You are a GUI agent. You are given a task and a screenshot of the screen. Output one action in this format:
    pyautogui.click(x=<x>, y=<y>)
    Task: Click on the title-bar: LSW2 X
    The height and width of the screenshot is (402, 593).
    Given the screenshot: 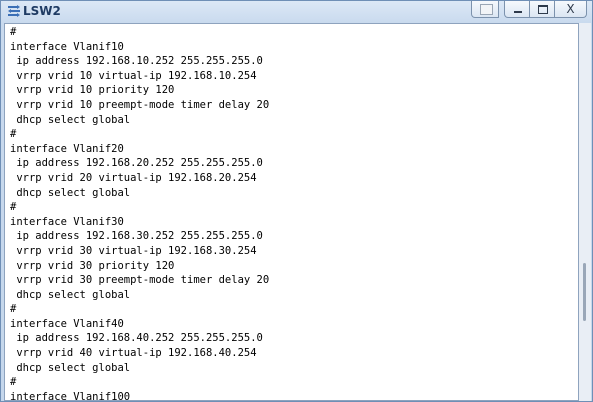 What is the action you would take?
    pyautogui.click(x=296, y=11)
    